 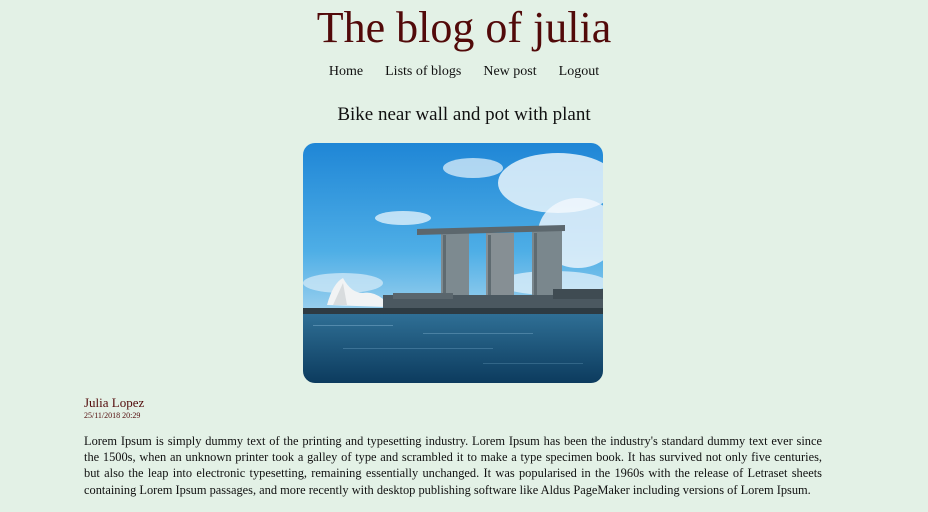 What do you see at coordinates (509, 72) in the screenshot?
I see `nav-new-post-link: New post` at bounding box center [509, 72].